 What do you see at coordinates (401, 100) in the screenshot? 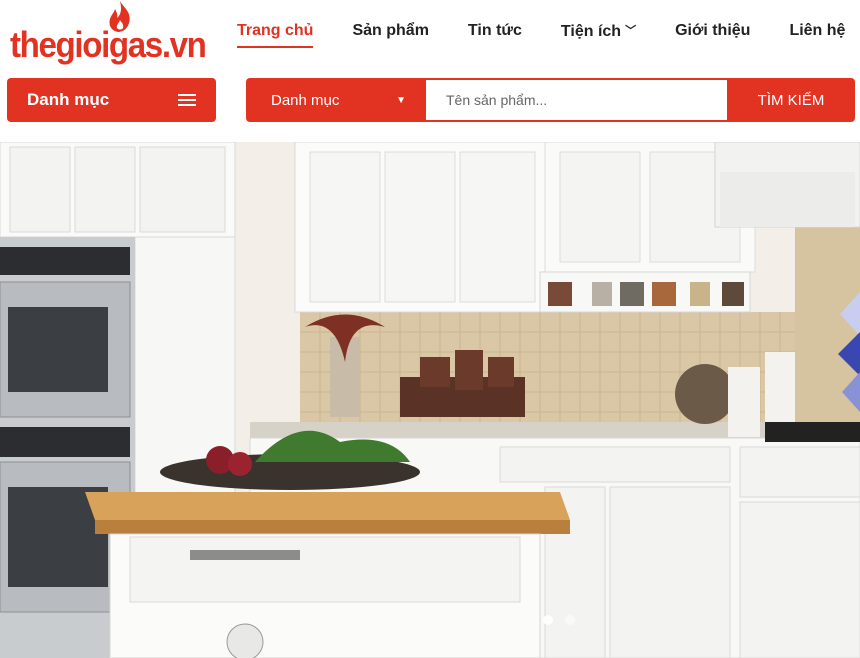
I see `chevron-down-icon: ▼` at bounding box center [401, 100].